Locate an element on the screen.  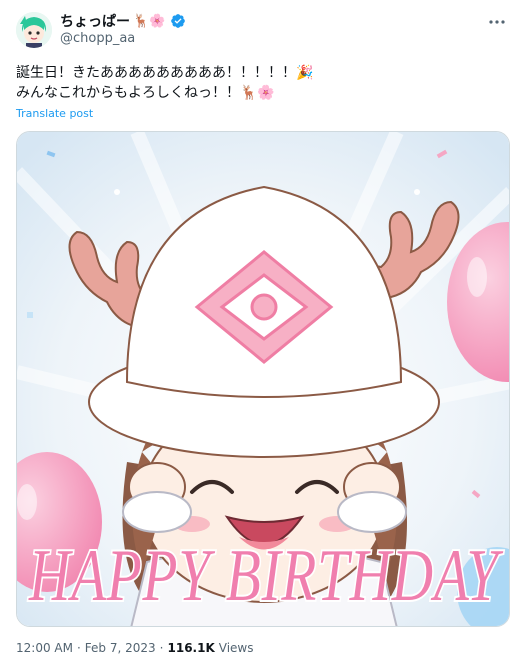
author-name-emojis: 🦌🌸 is located at coordinates (149, 21).